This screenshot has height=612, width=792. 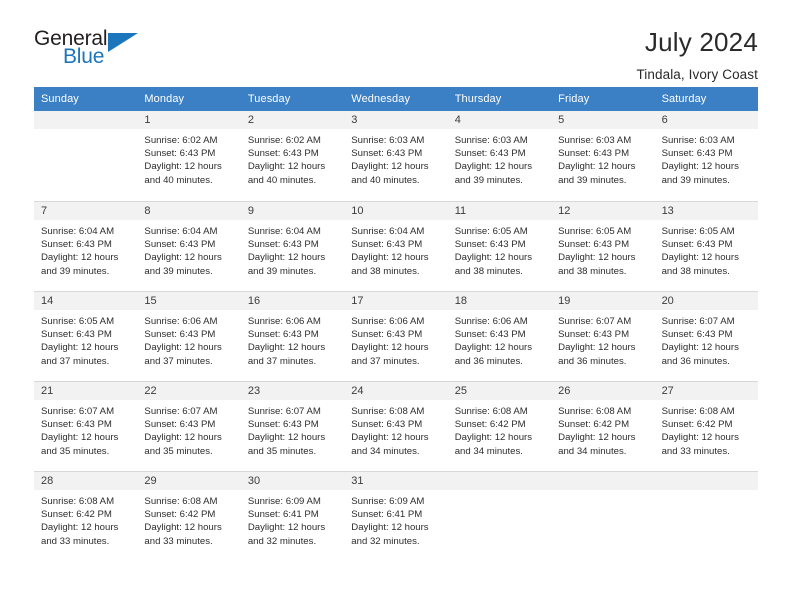 I want to click on day-number: 25, so click(x=499, y=391).